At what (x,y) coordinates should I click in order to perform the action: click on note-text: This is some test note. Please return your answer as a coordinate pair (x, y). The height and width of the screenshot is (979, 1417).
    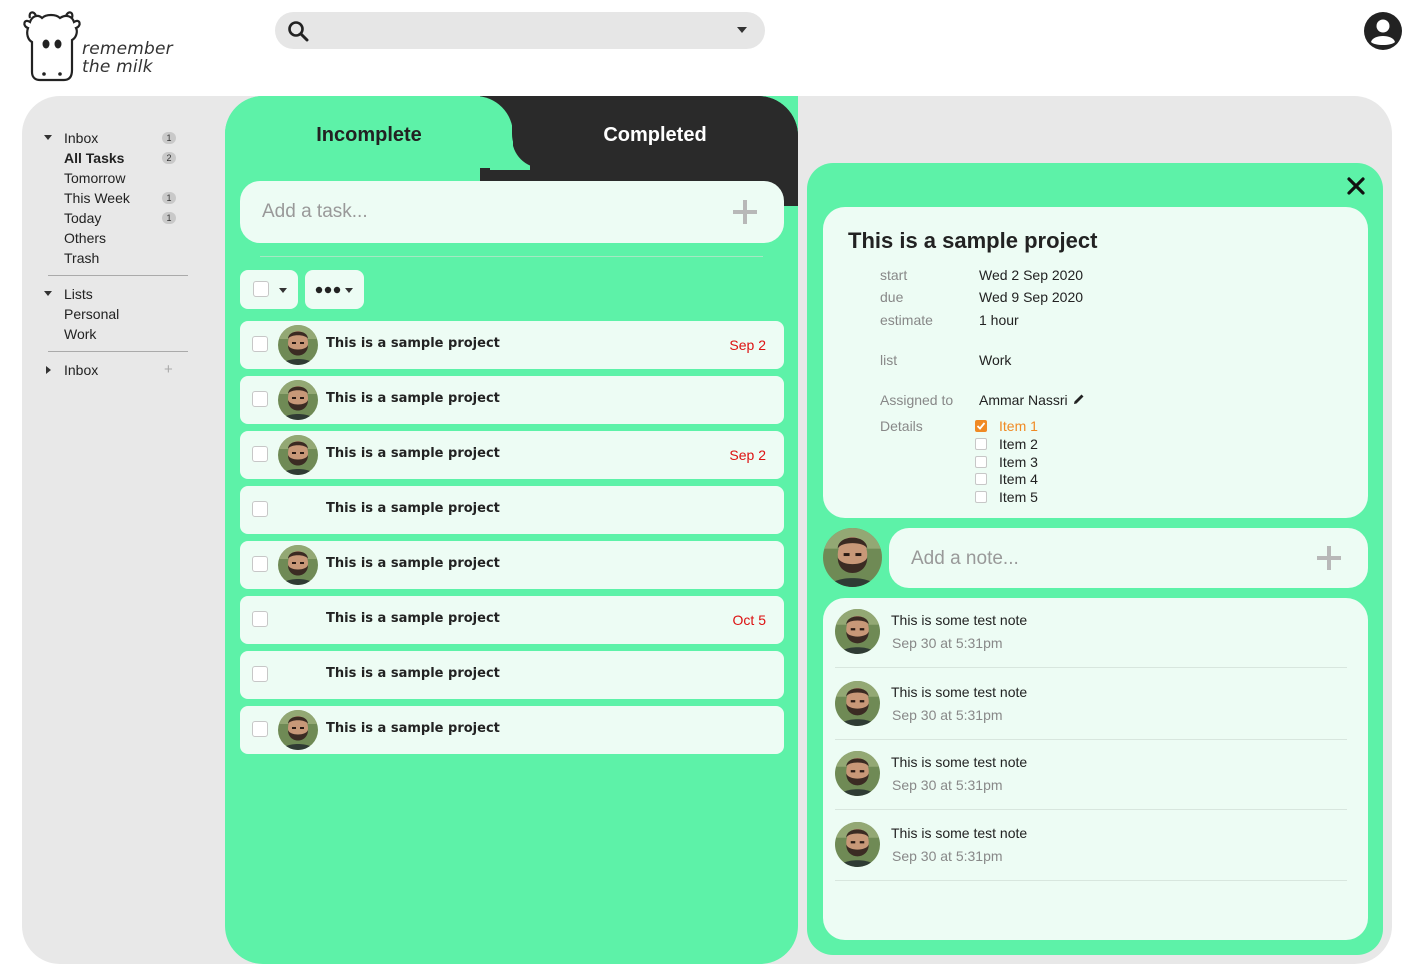
    Looking at the image, I should click on (959, 833).